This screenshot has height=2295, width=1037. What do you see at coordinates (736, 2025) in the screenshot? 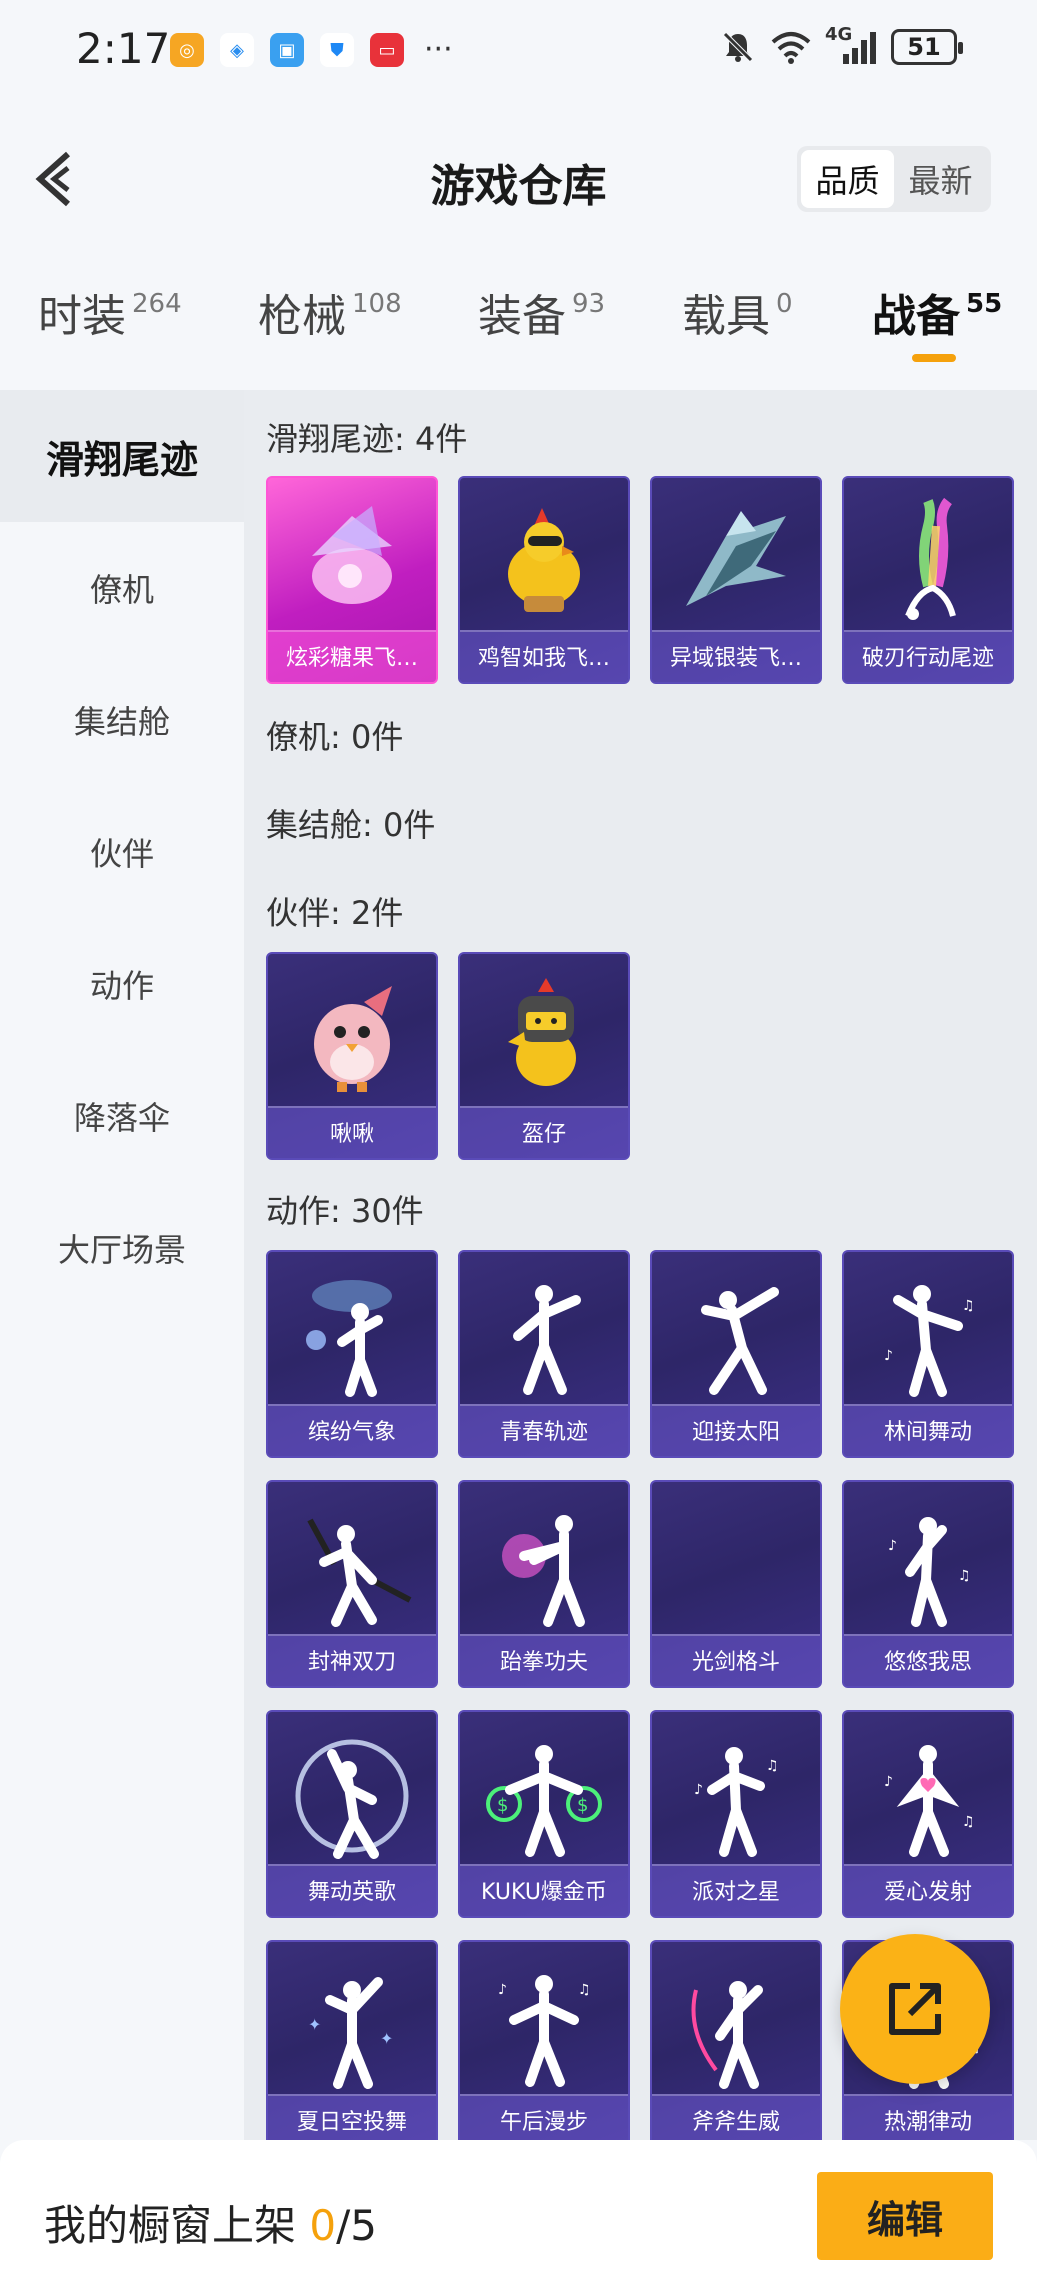
I see `axe-emote-icon` at bounding box center [736, 2025].